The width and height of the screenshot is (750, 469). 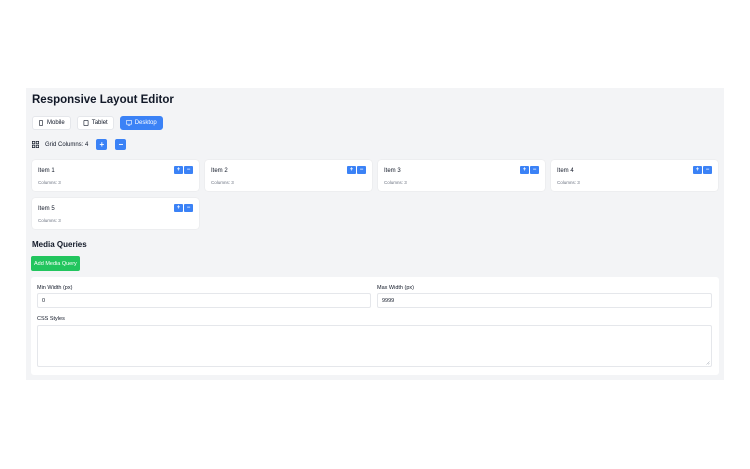 I want to click on grid-item-2: Item 2 Columns: 3 + −, so click(x=288, y=175).